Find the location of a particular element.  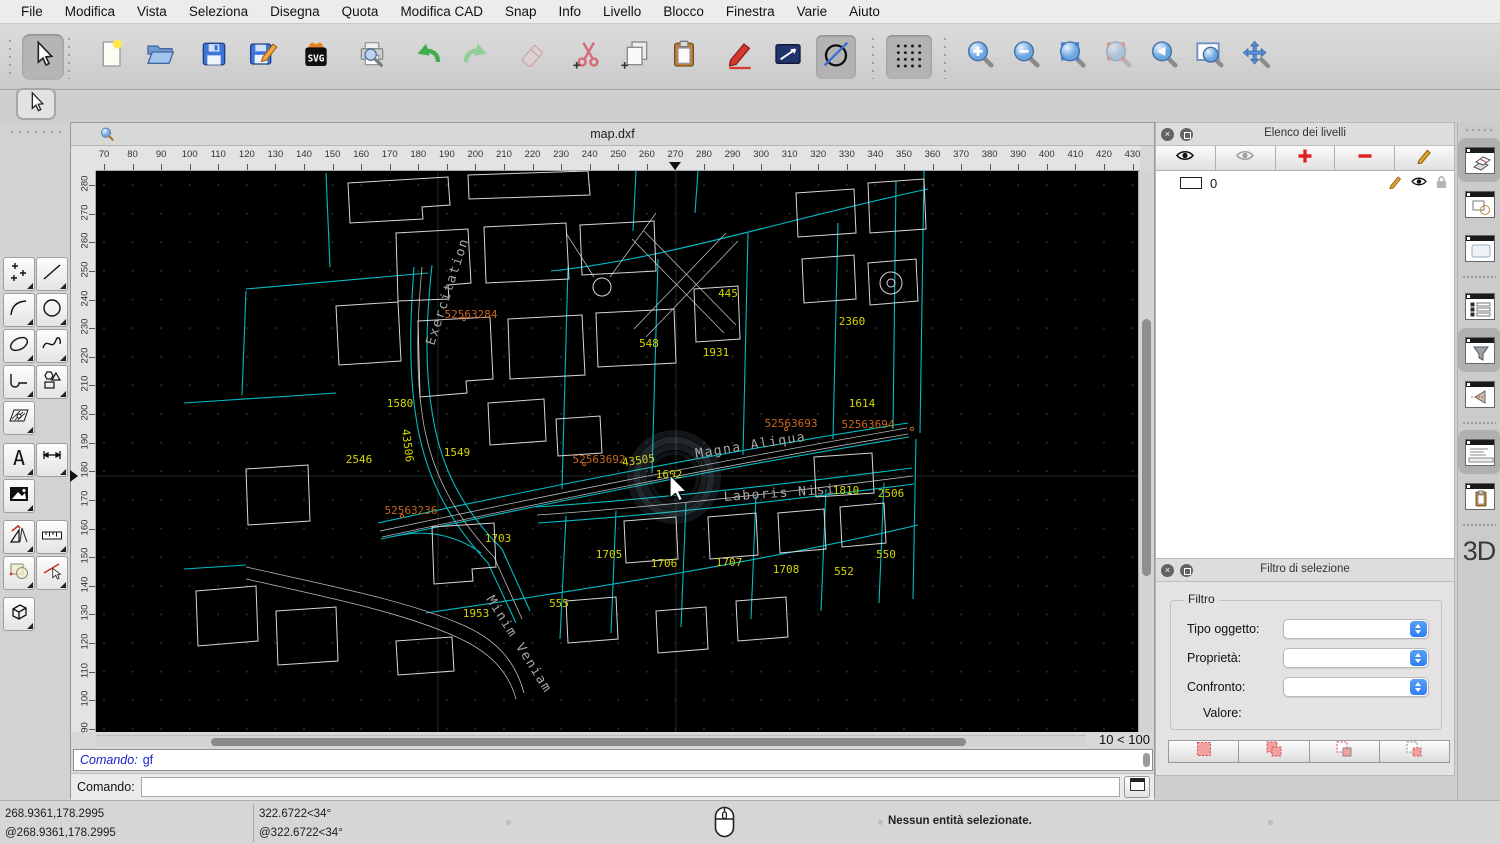

remove-layer-button is located at coordinates (1365, 158).